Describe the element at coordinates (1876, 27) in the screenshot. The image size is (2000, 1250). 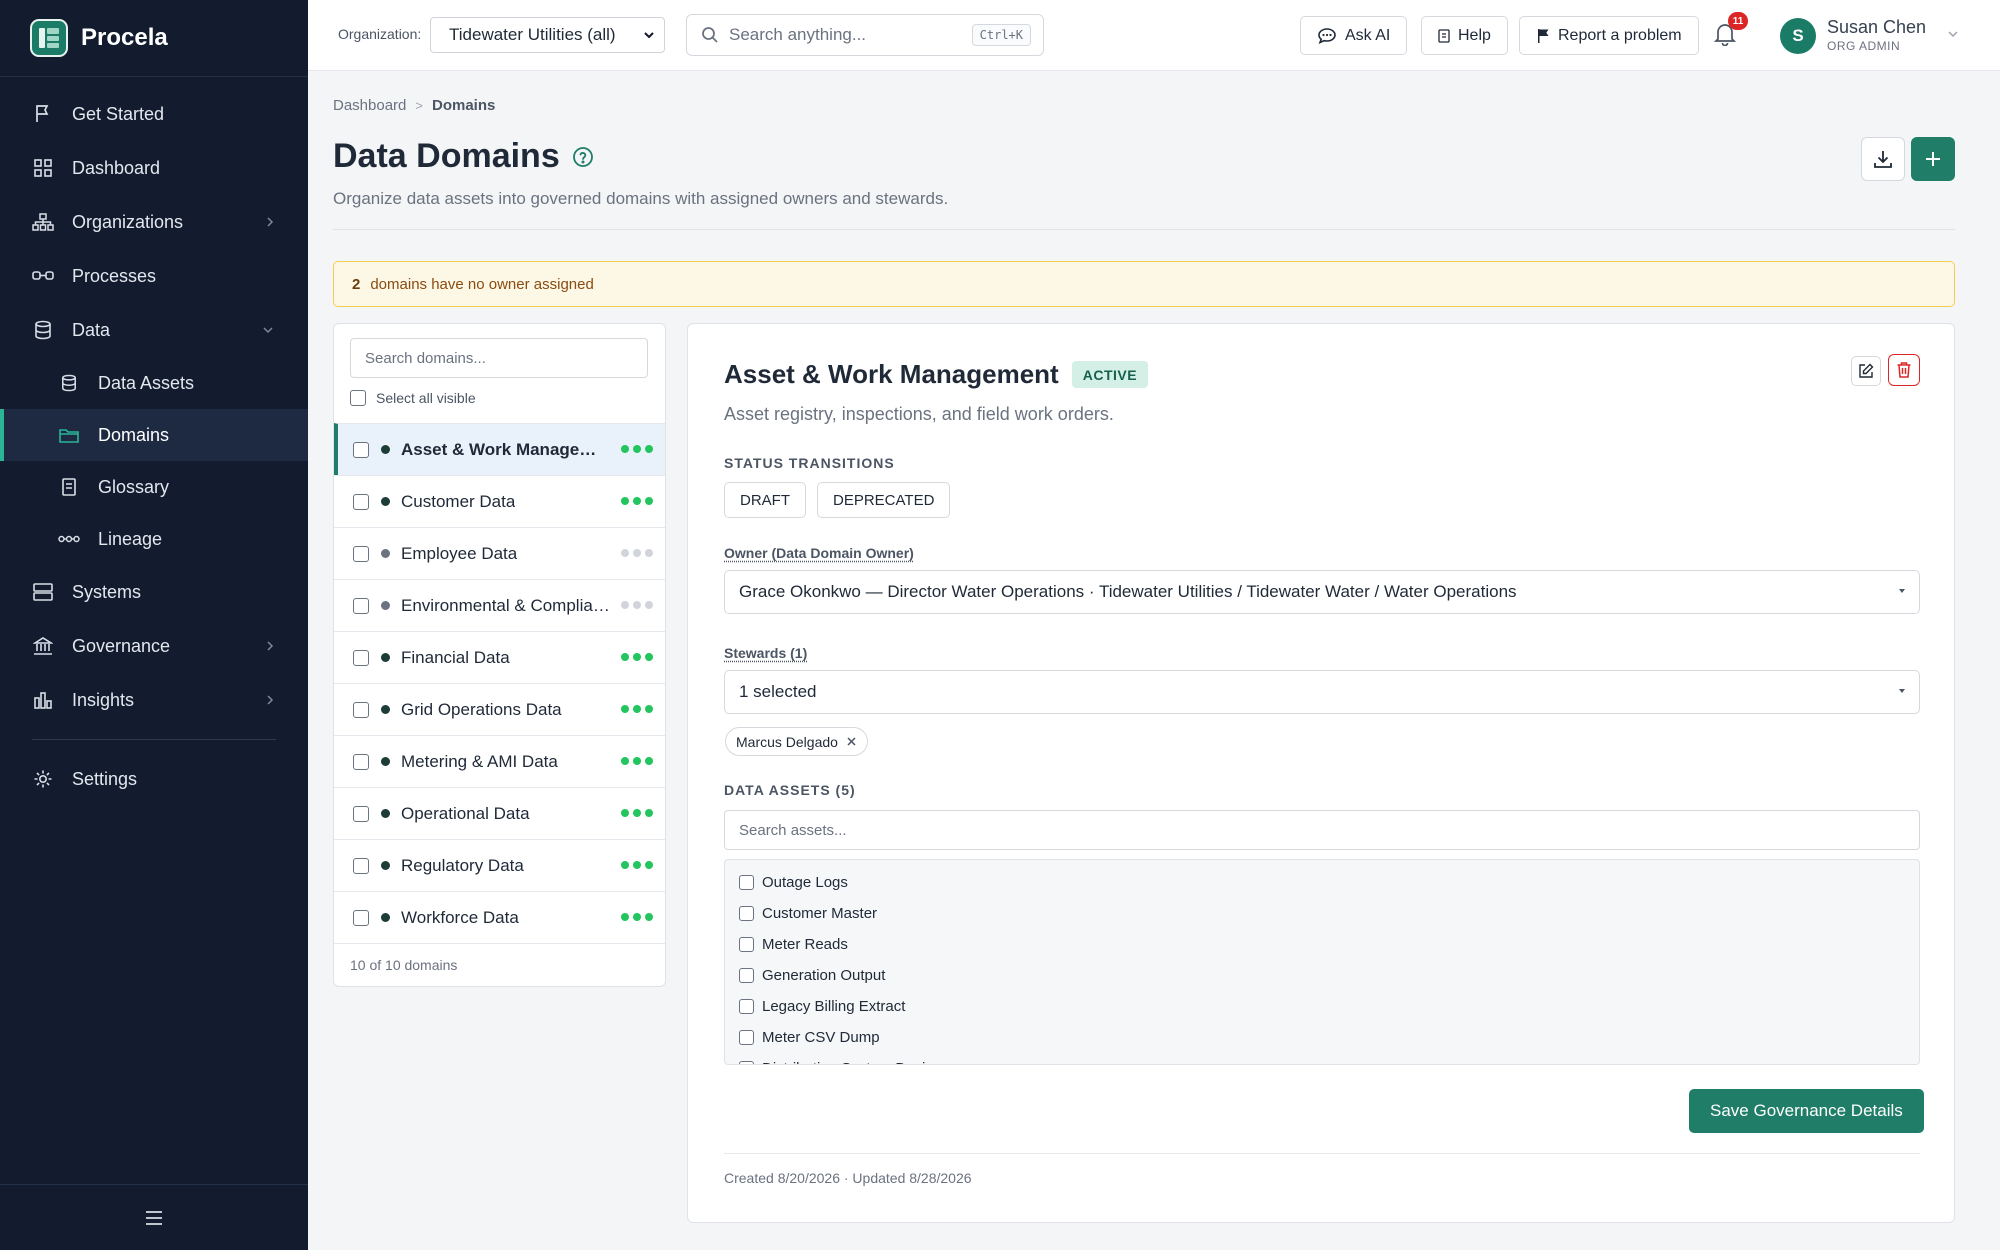
I see `user-name: Susan Chen` at that location.